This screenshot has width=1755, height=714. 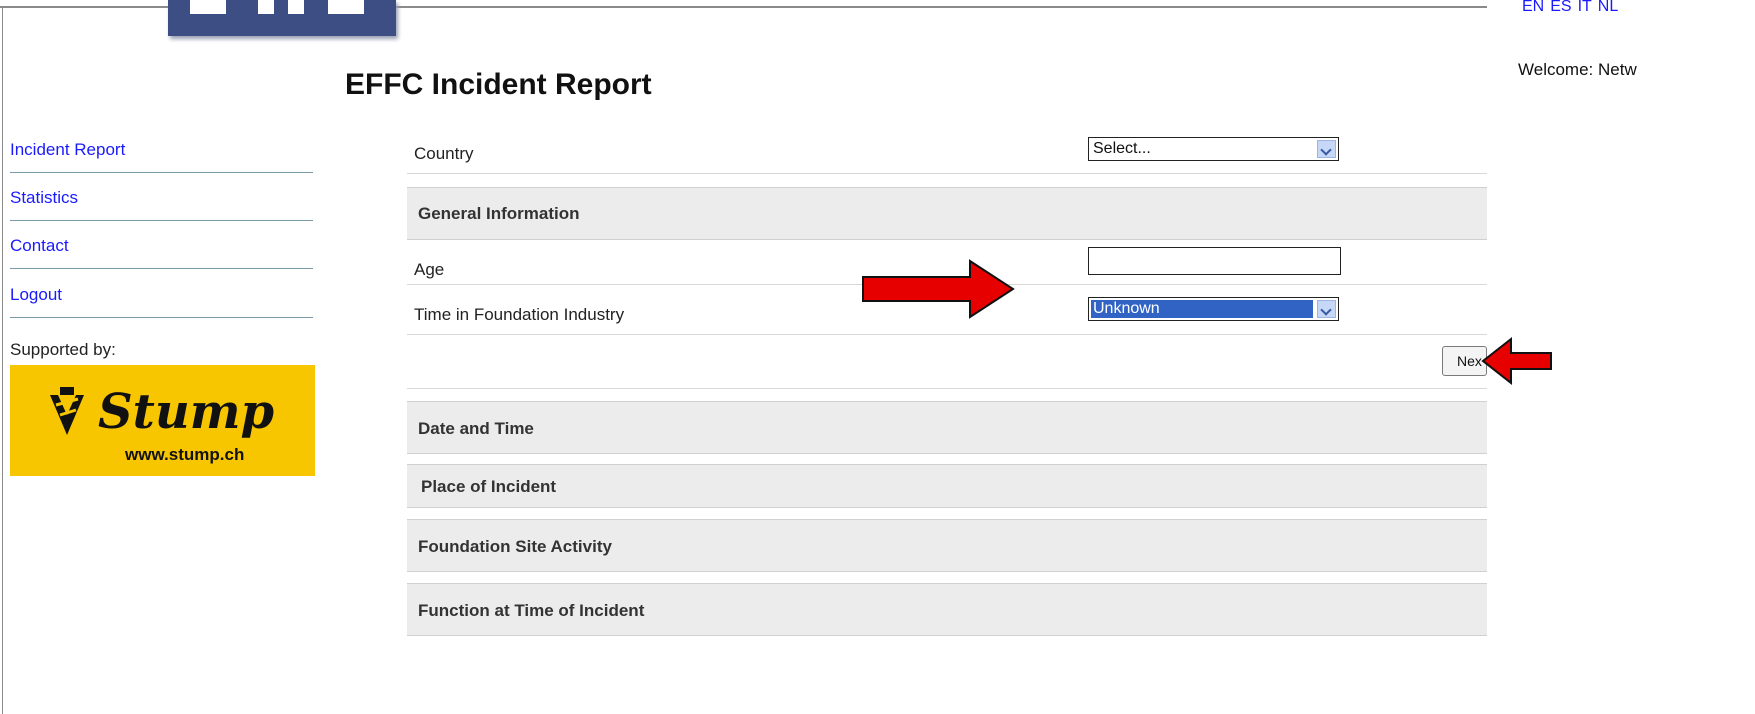 What do you see at coordinates (498, 84) in the screenshot?
I see `page-title: EFFC Incident Report` at bounding box center [498, 84].